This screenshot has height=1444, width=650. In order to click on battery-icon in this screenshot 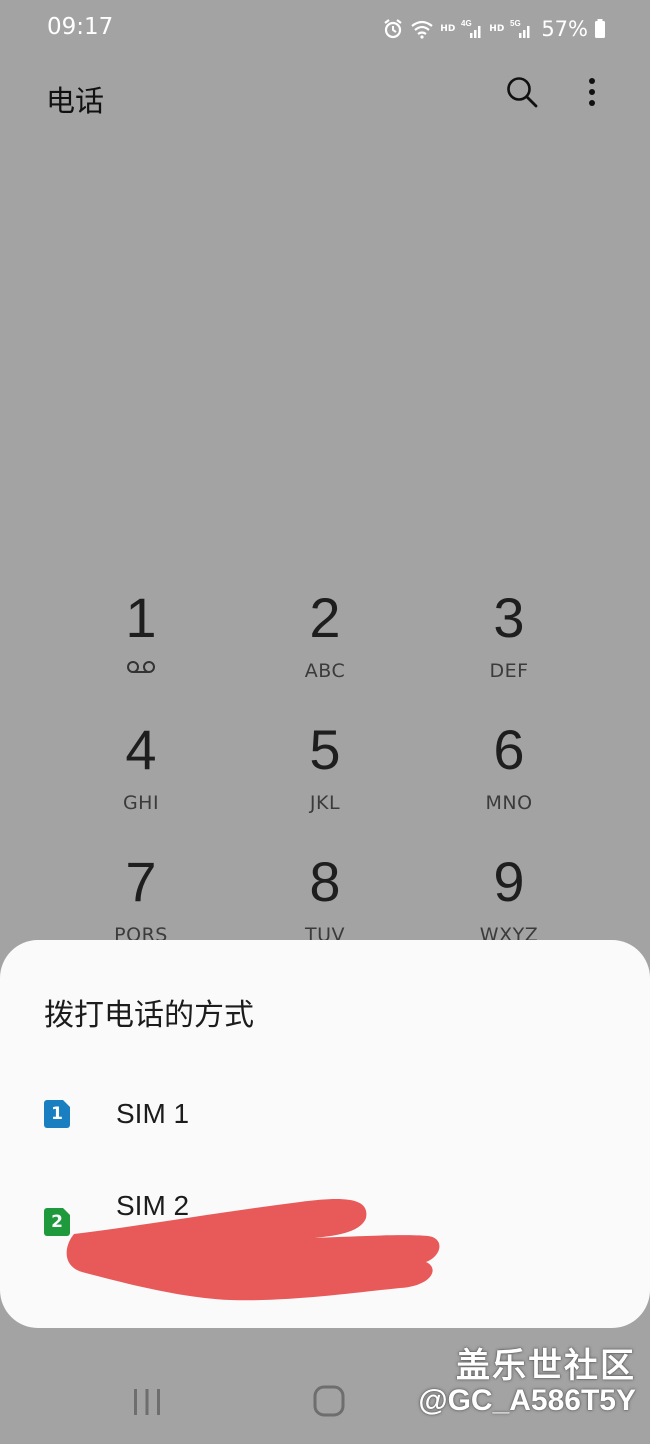, I will do `click(600, 29)`.